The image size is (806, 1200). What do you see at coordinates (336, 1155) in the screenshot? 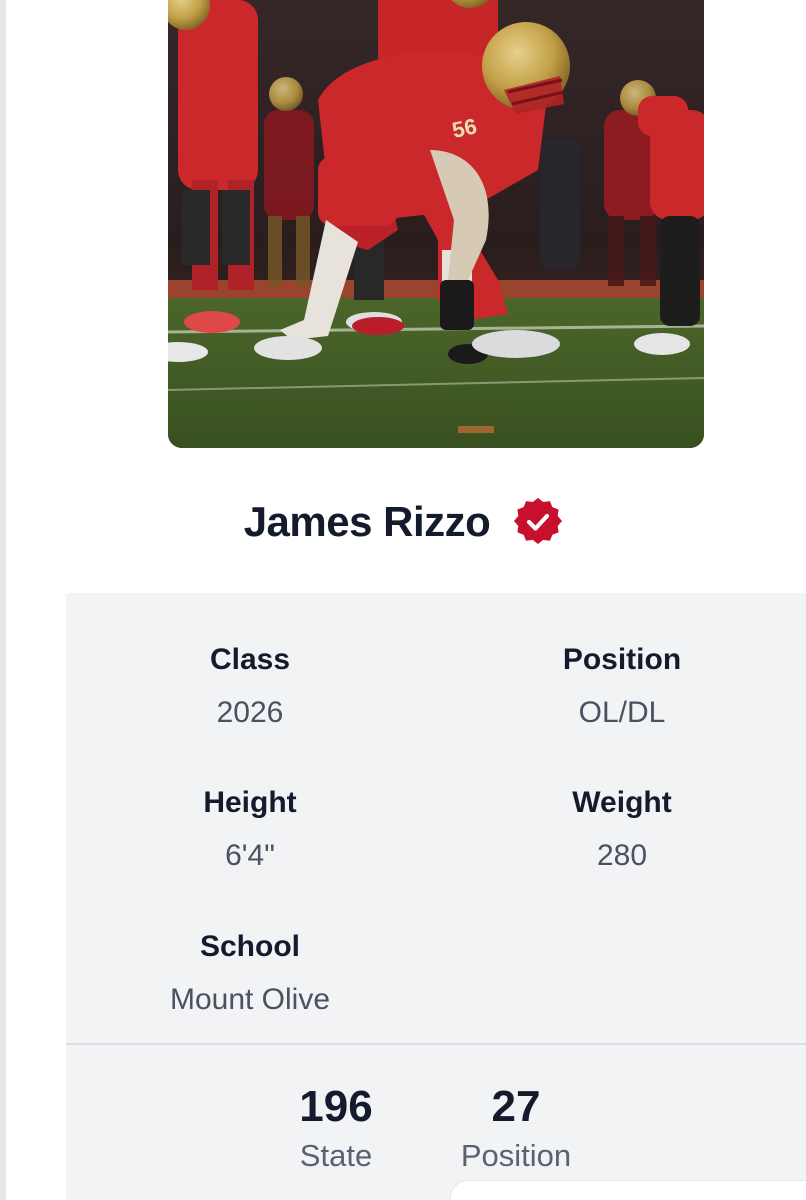
I see `ranking-state-label: State` at bounding box center [336, 1155].